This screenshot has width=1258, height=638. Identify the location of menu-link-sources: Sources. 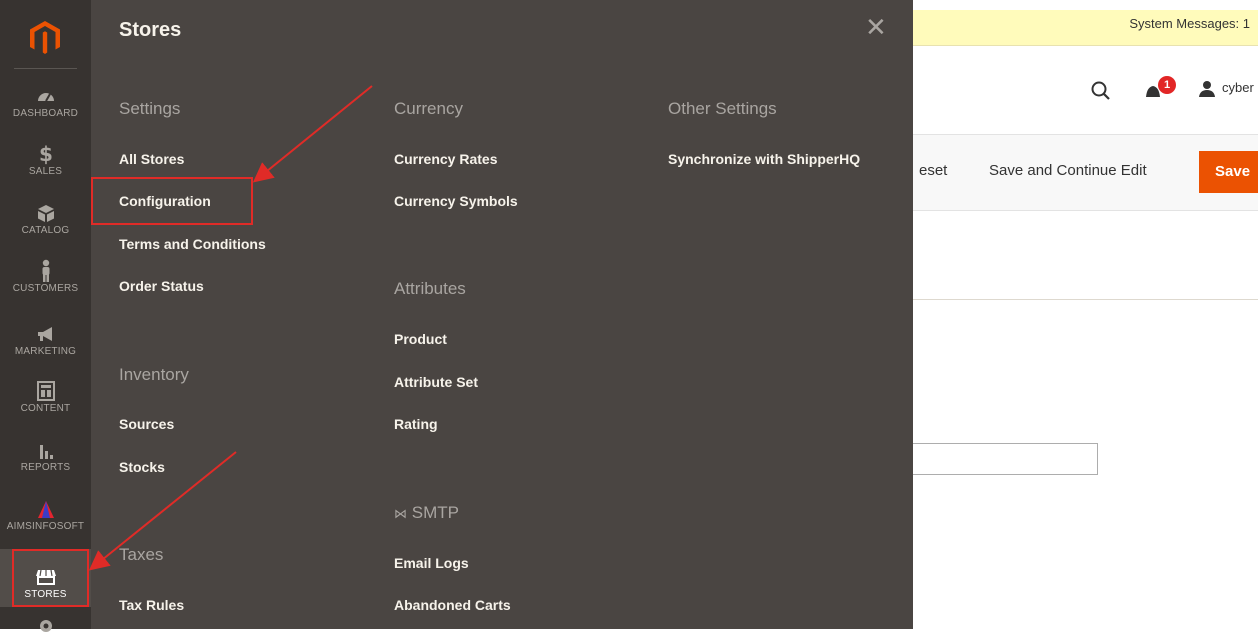
(146, 424).